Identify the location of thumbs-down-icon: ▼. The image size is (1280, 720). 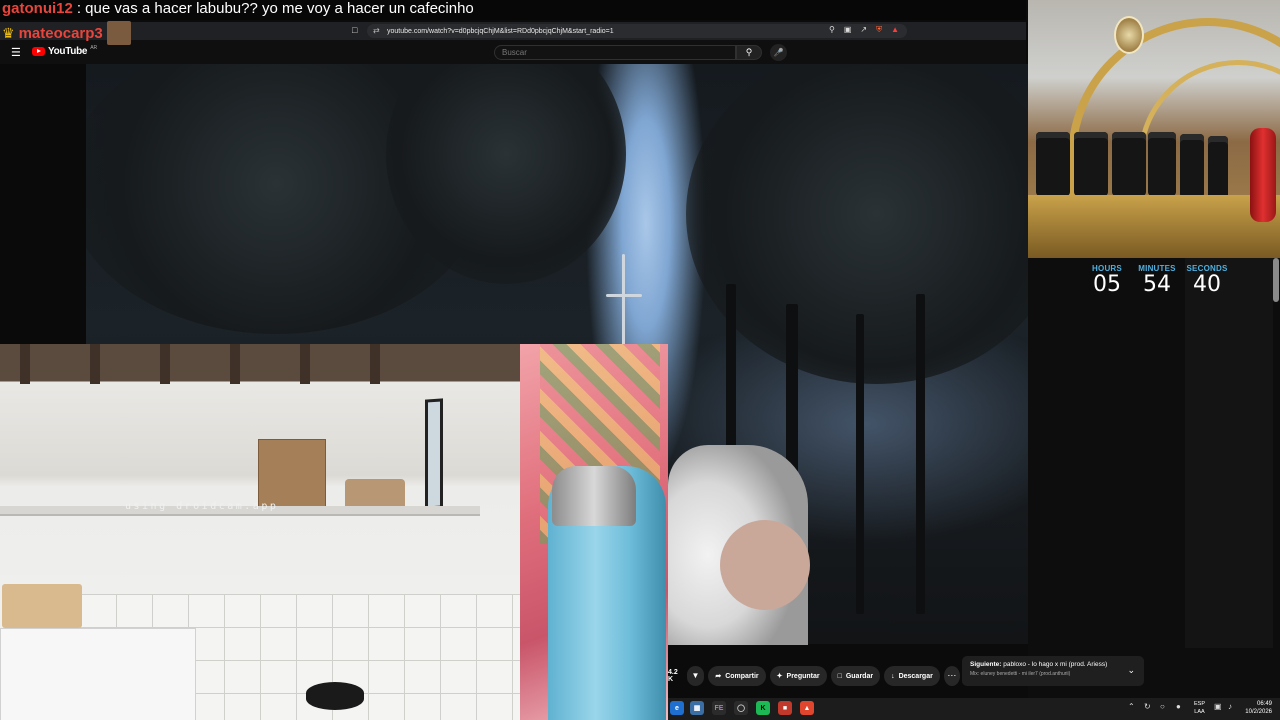
(695, 675).